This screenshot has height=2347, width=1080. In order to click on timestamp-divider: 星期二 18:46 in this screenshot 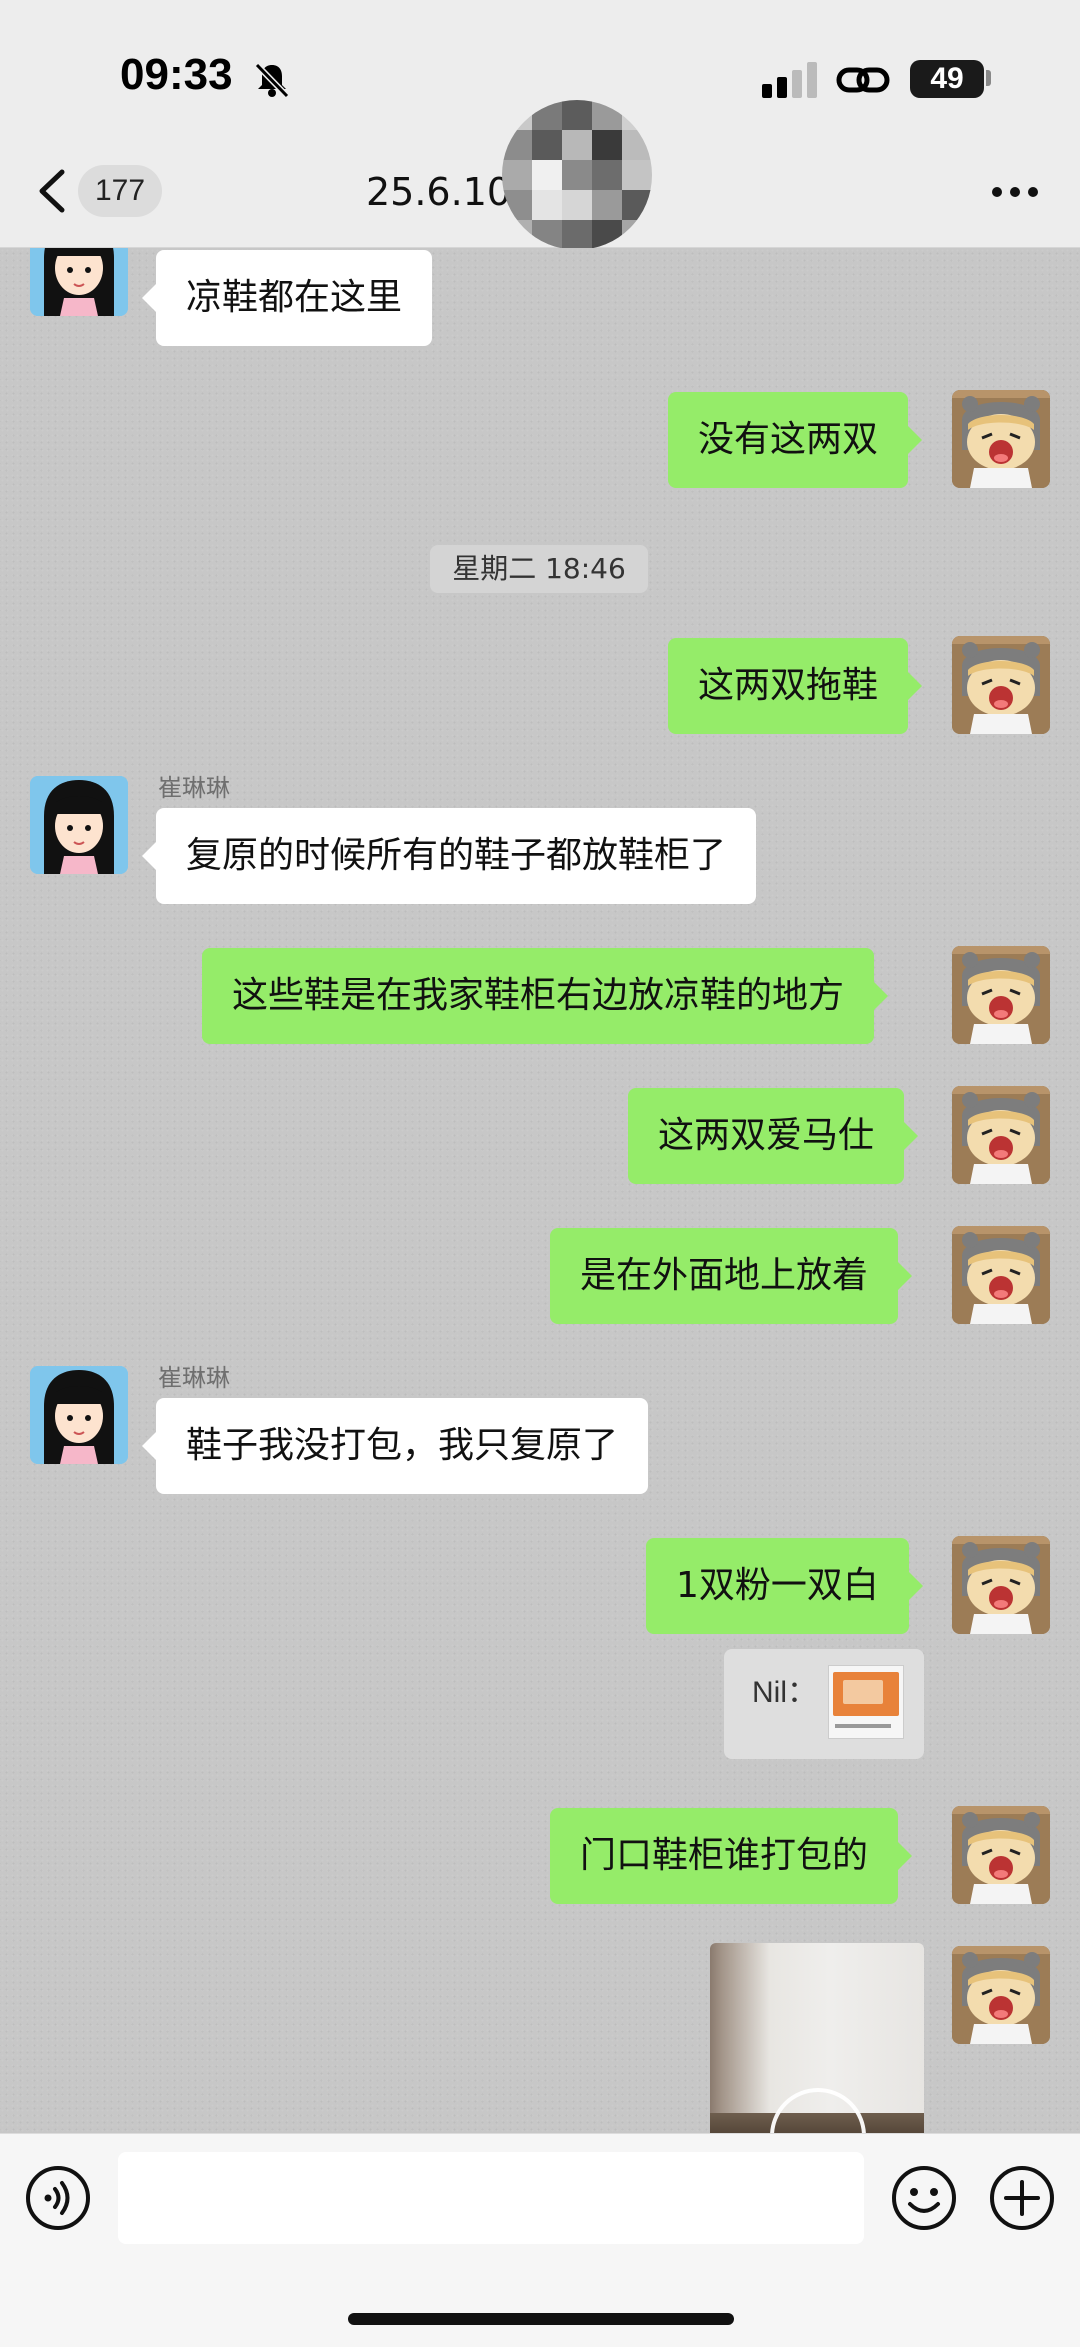, I will do `click(539, 569)`.